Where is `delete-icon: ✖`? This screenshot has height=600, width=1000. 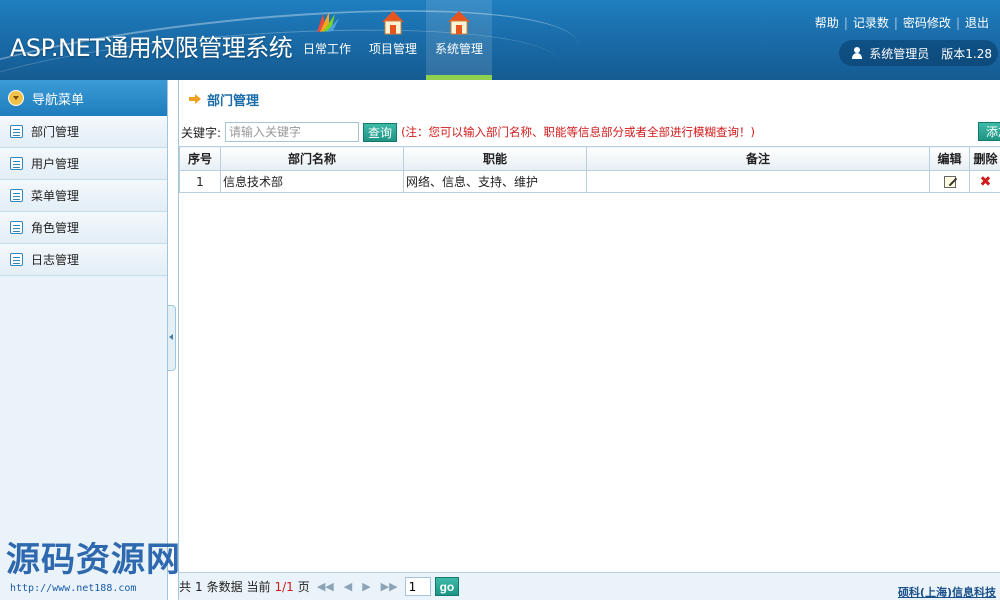 delete-icon: ✖ is located at coordinates (986, 182).